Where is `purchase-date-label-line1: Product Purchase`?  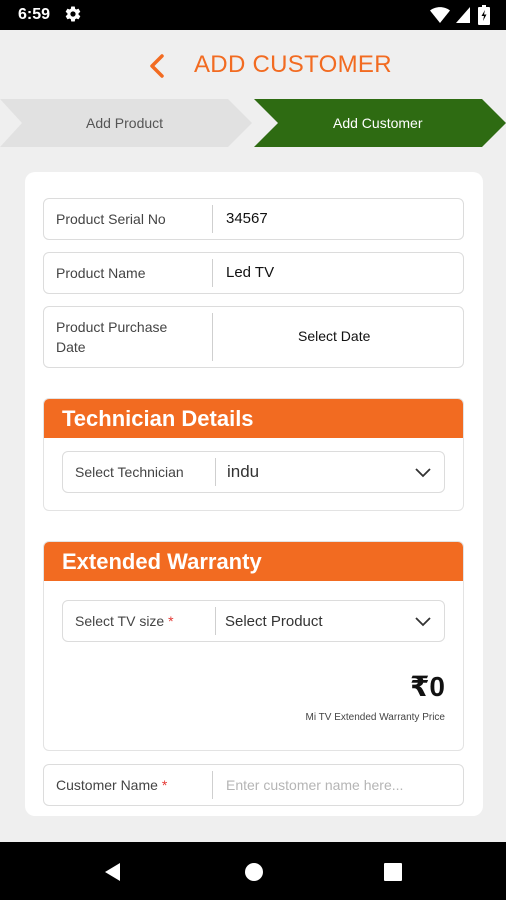
purchase-date-label-line1: Product Purchase is located at coordinates (112, 327).